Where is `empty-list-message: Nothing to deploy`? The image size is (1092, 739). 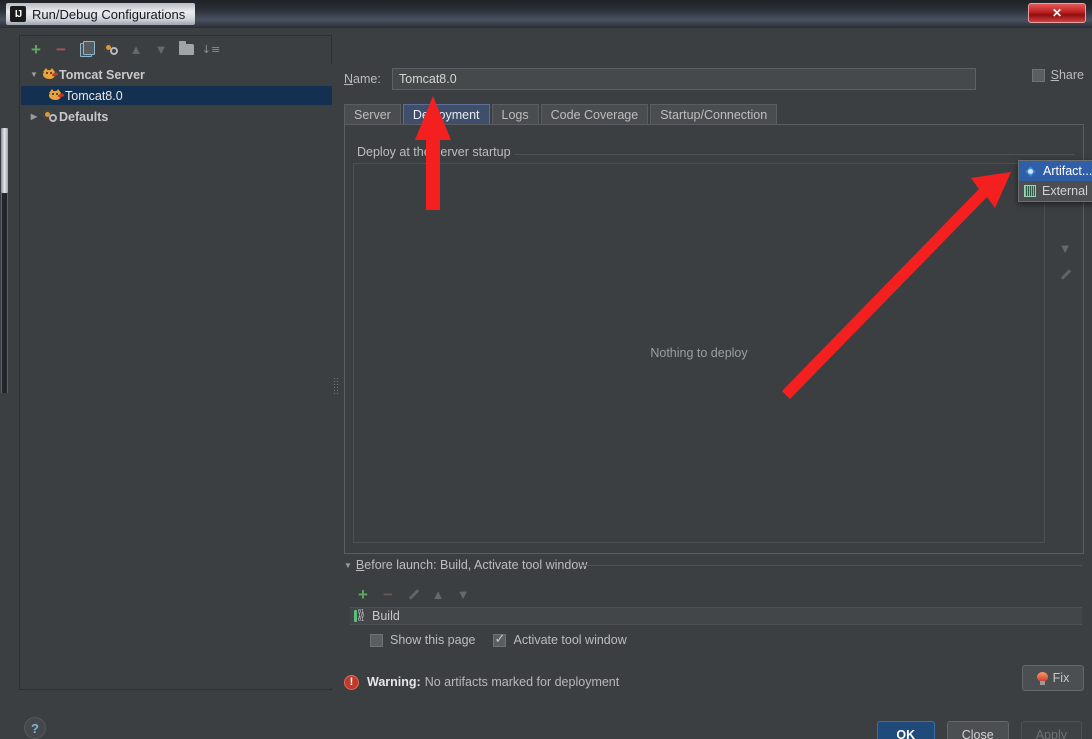
empty-list-message: Nothing to deploy is located at coordinates (699, 353).